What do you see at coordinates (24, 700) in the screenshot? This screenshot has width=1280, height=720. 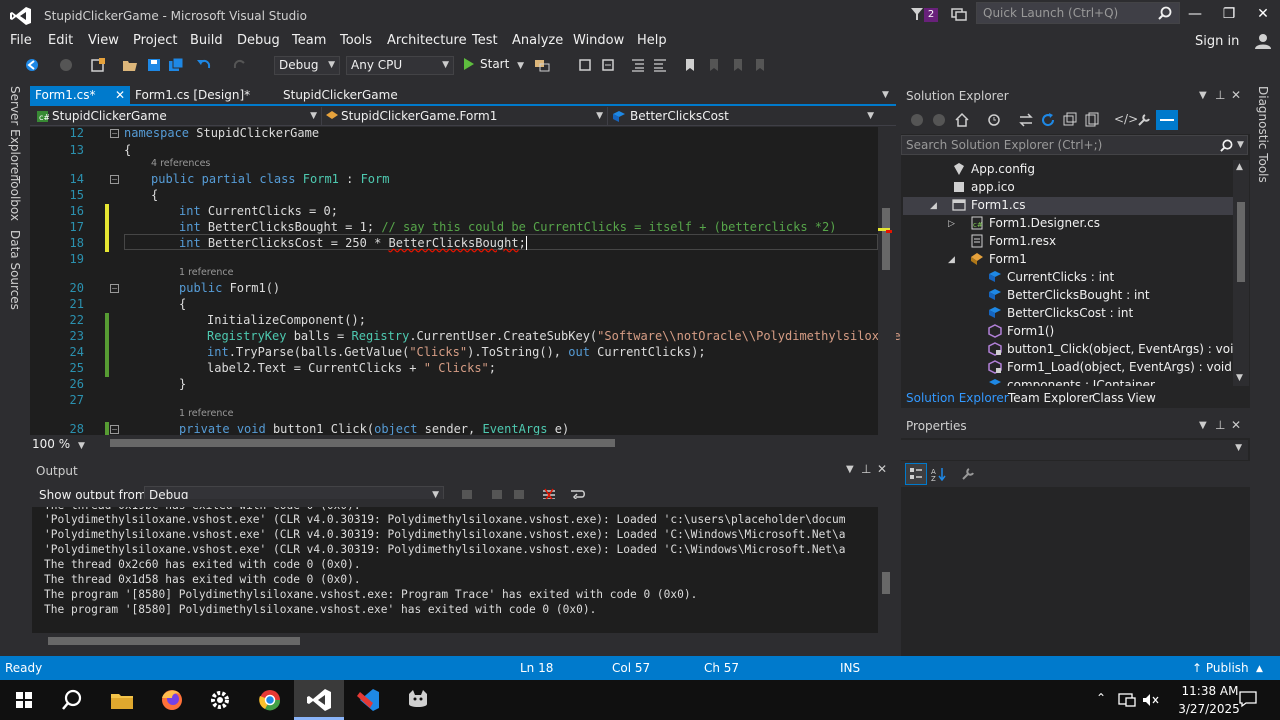 I see `windows-start-icon` at bounding box center [24, 700].